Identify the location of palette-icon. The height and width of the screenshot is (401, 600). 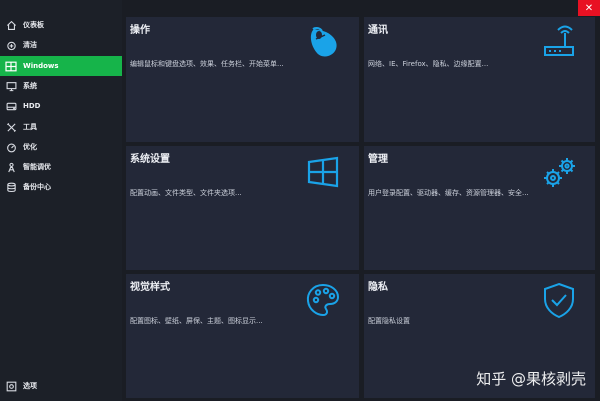
(323, 300).